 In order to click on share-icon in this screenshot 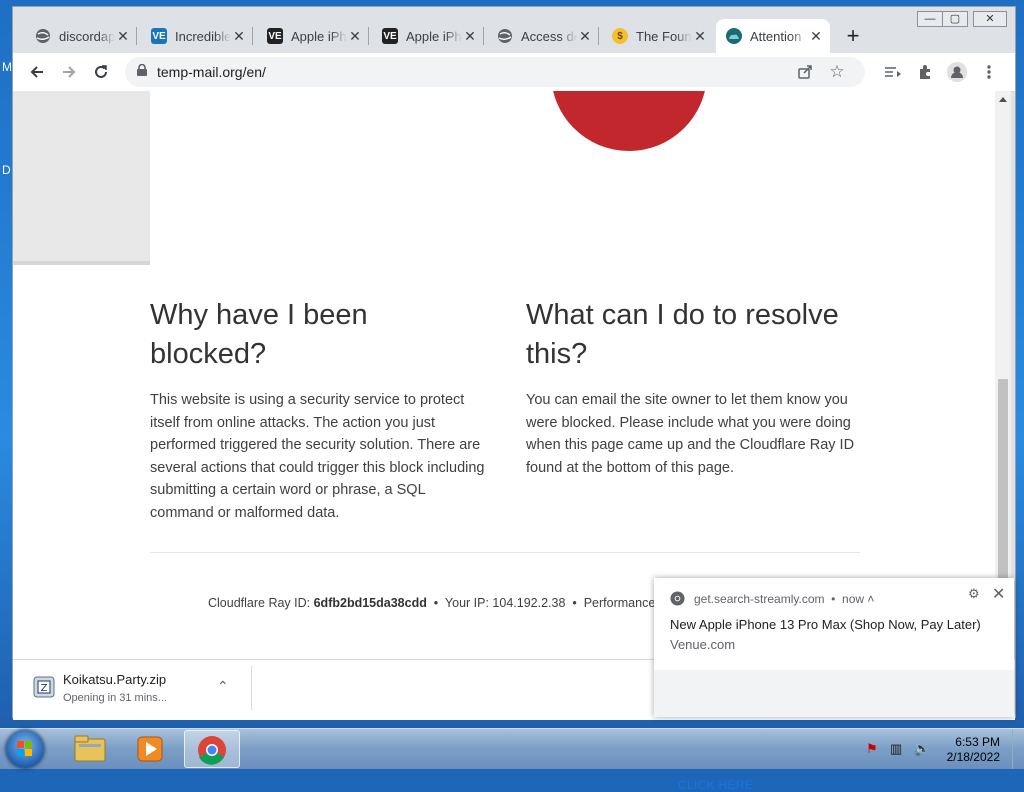, I will do `click(805, 72)`.